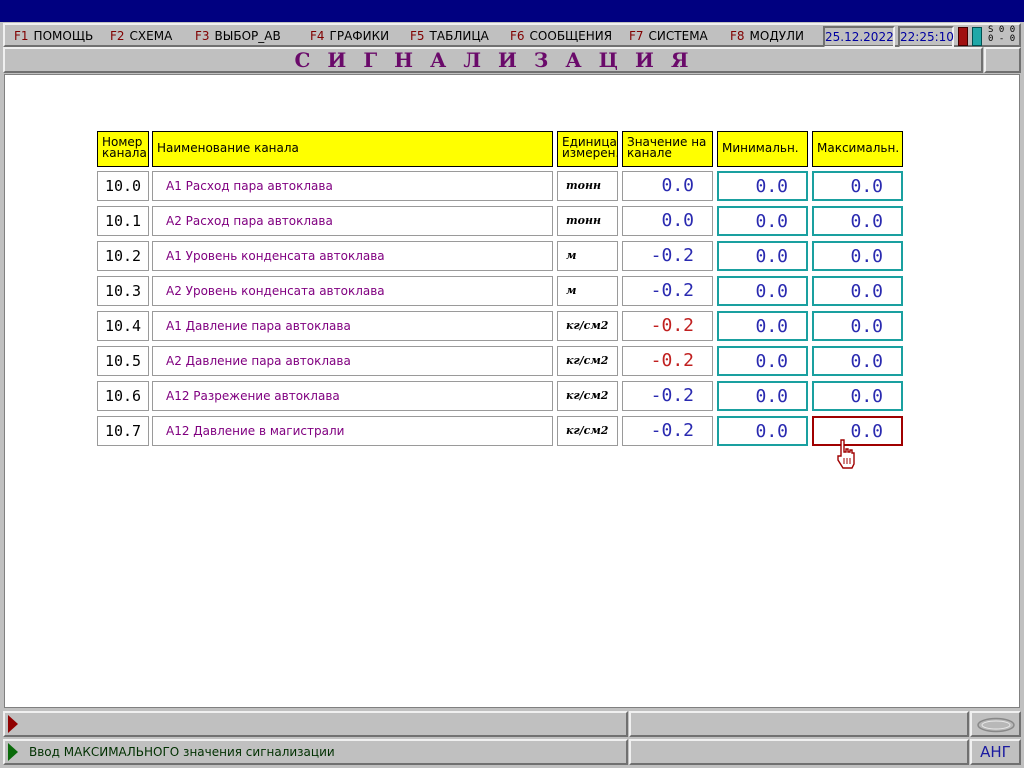 The image size is (1024, 768). I want to click on status-bar-upper-right, so click(995, 724).